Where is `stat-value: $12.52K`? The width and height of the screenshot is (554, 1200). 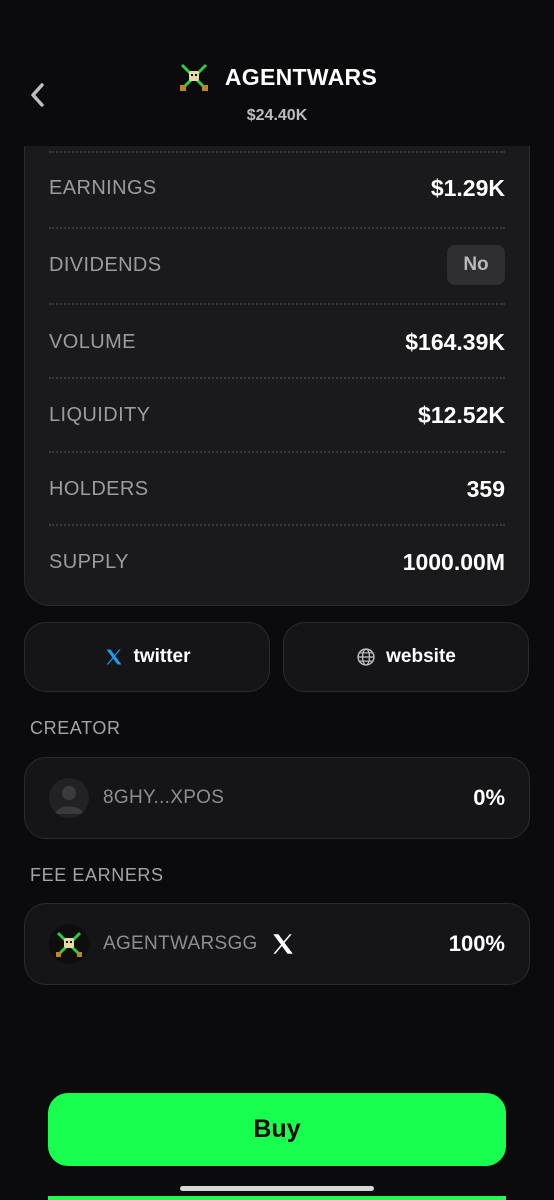
stat-value: $12.52K is located at coordinates (461, 414).